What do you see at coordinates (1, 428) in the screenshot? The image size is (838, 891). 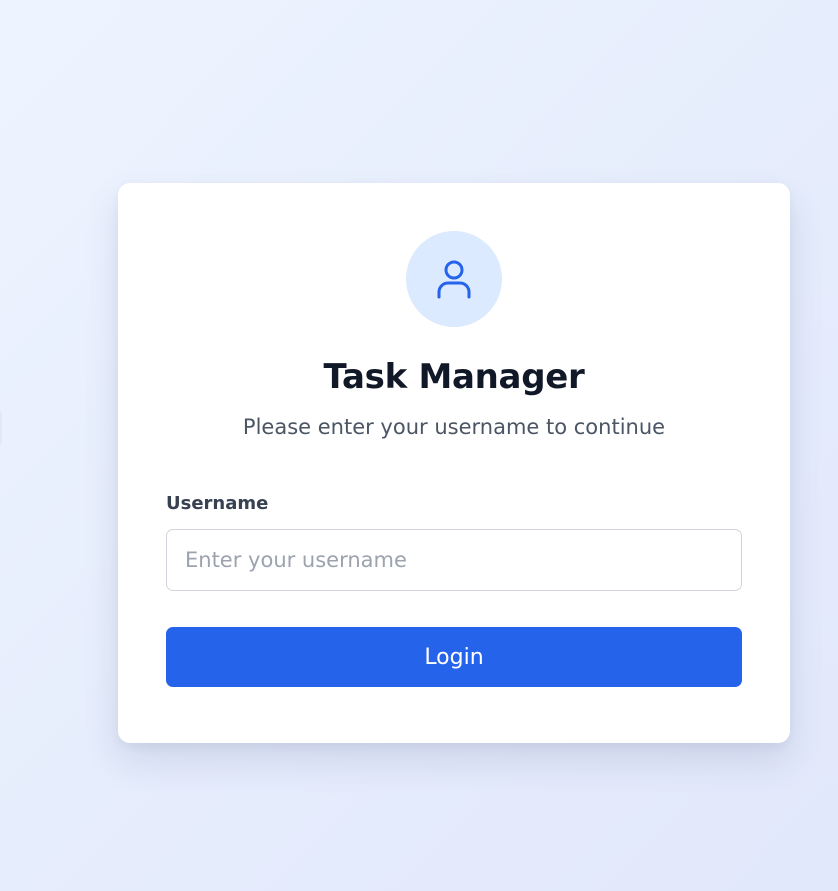 I see `edge-decoration` at bounding box center [1, 428].